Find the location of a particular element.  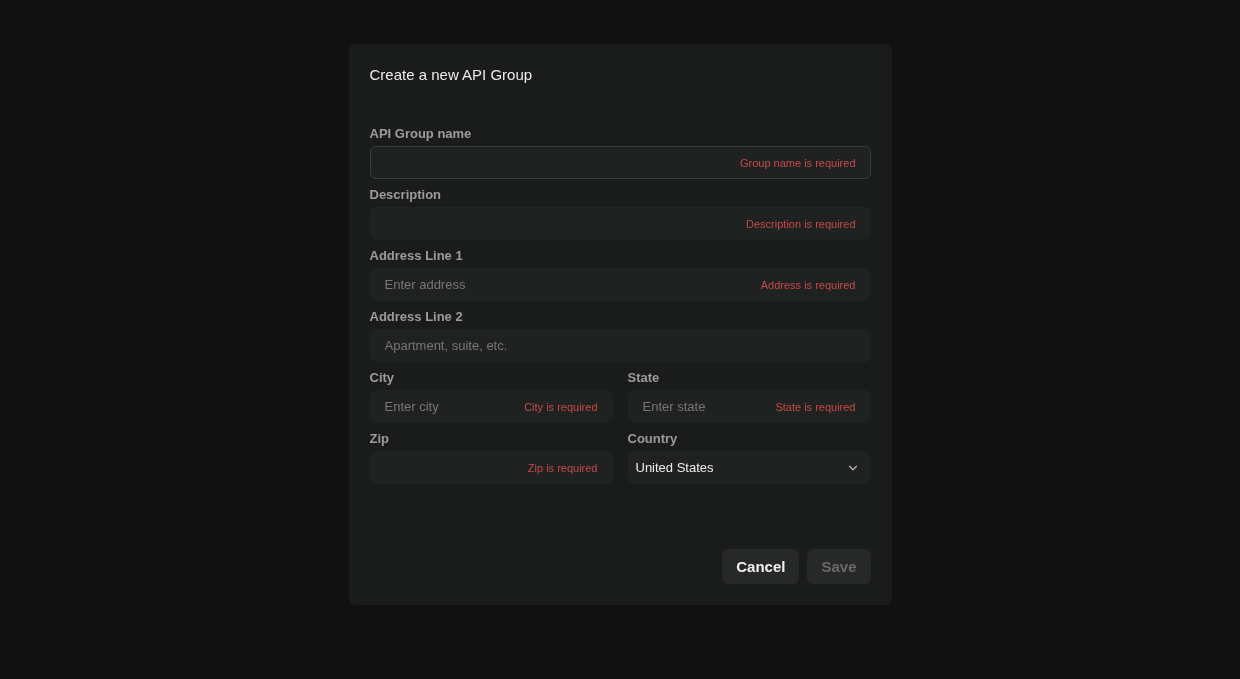

field-label: Address Line 1 is located at coordinates (416, 256).